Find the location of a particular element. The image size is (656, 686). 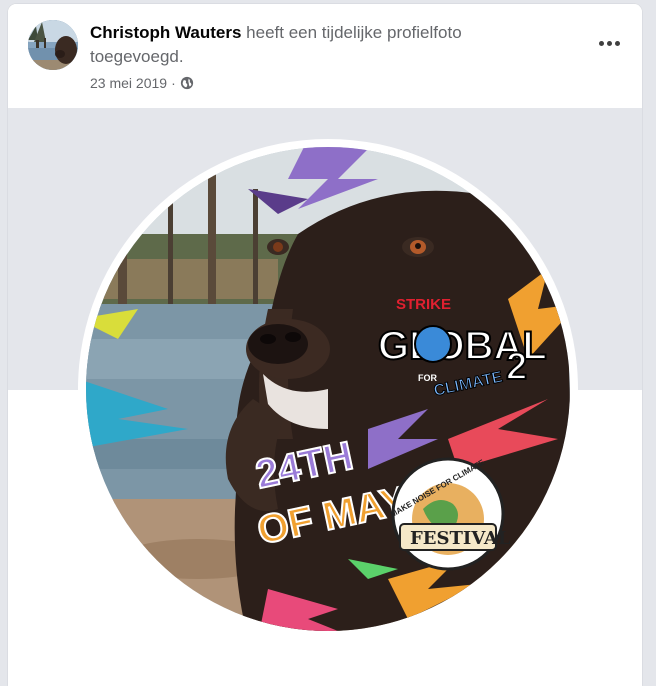

more-options-icon is located at coordinates (609, 43).